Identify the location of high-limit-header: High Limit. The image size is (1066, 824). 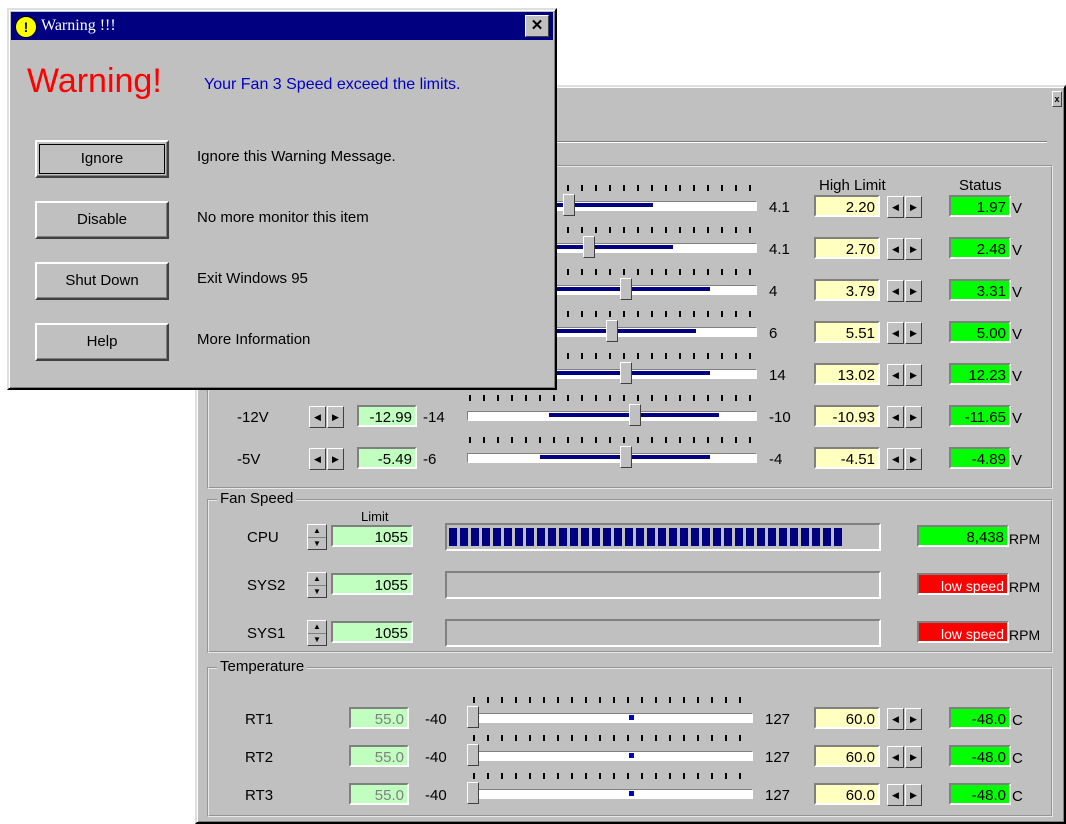
(852, 185).